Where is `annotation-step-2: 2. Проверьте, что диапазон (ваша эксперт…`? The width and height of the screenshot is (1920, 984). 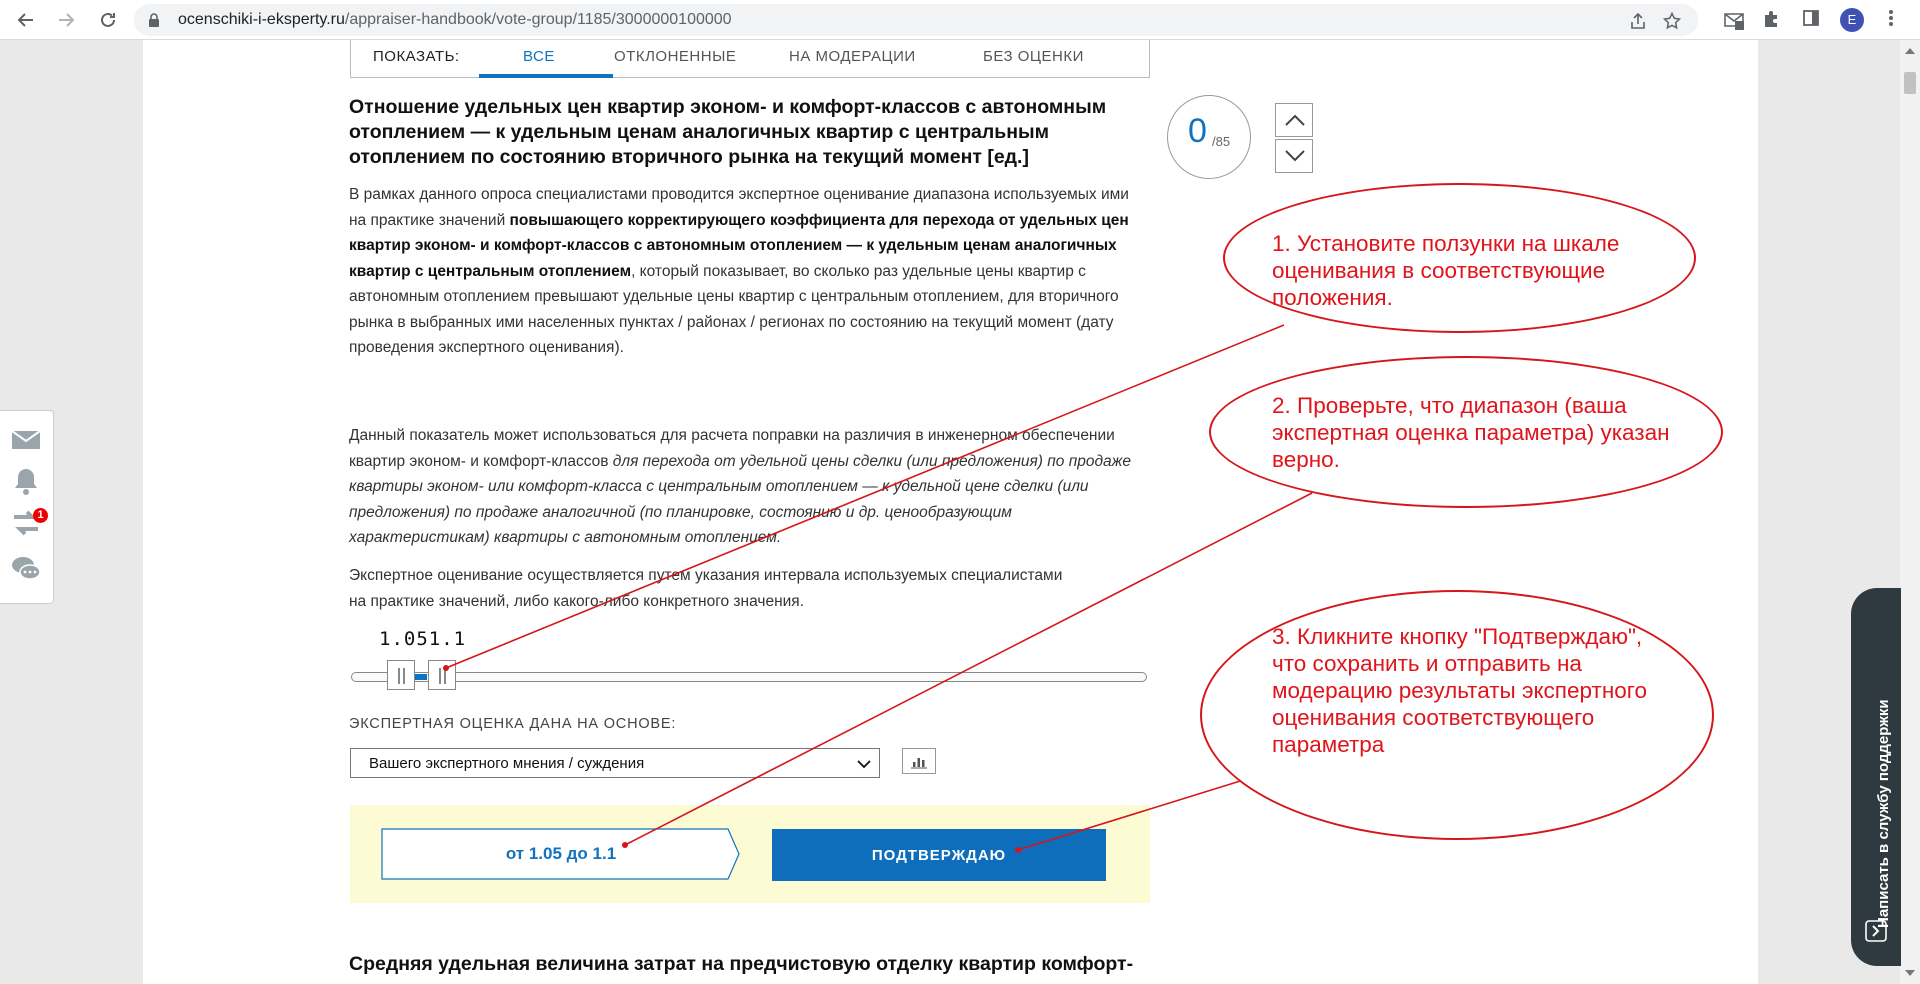 annotation-step-2: 2. Проверьте, что диапазон (ваша эксперт… is located at coordinates (1471, 432).